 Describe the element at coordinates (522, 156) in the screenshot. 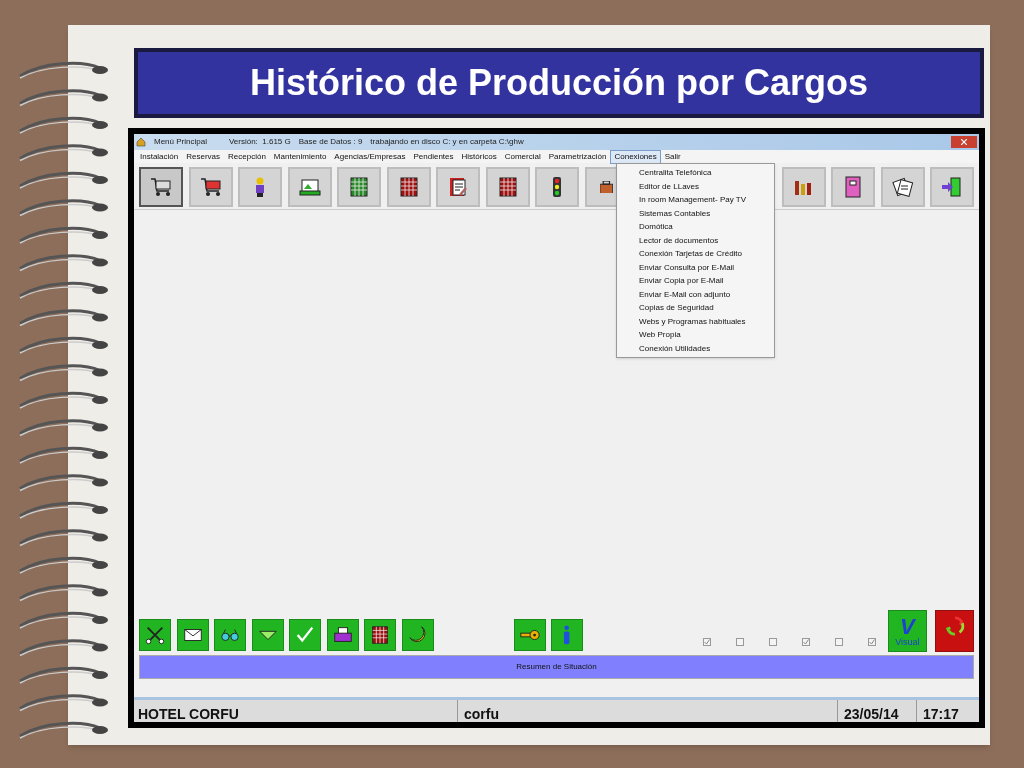

I see `menu-item: Comercial` at that location.